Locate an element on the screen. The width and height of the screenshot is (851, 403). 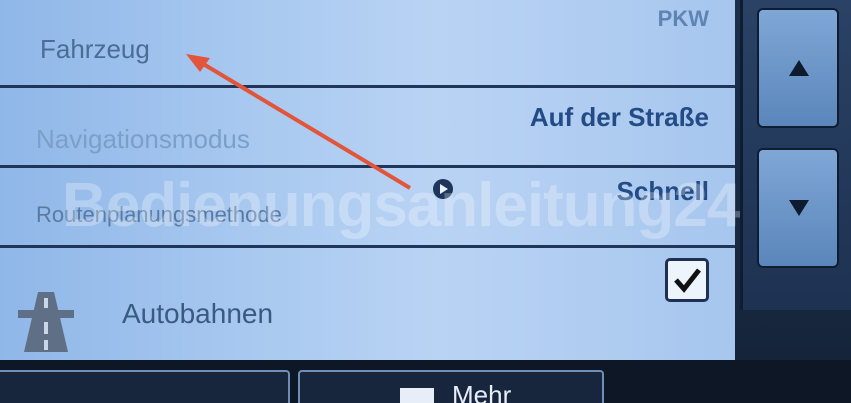
red-arrow-icon is located at coordinates (299, 122).